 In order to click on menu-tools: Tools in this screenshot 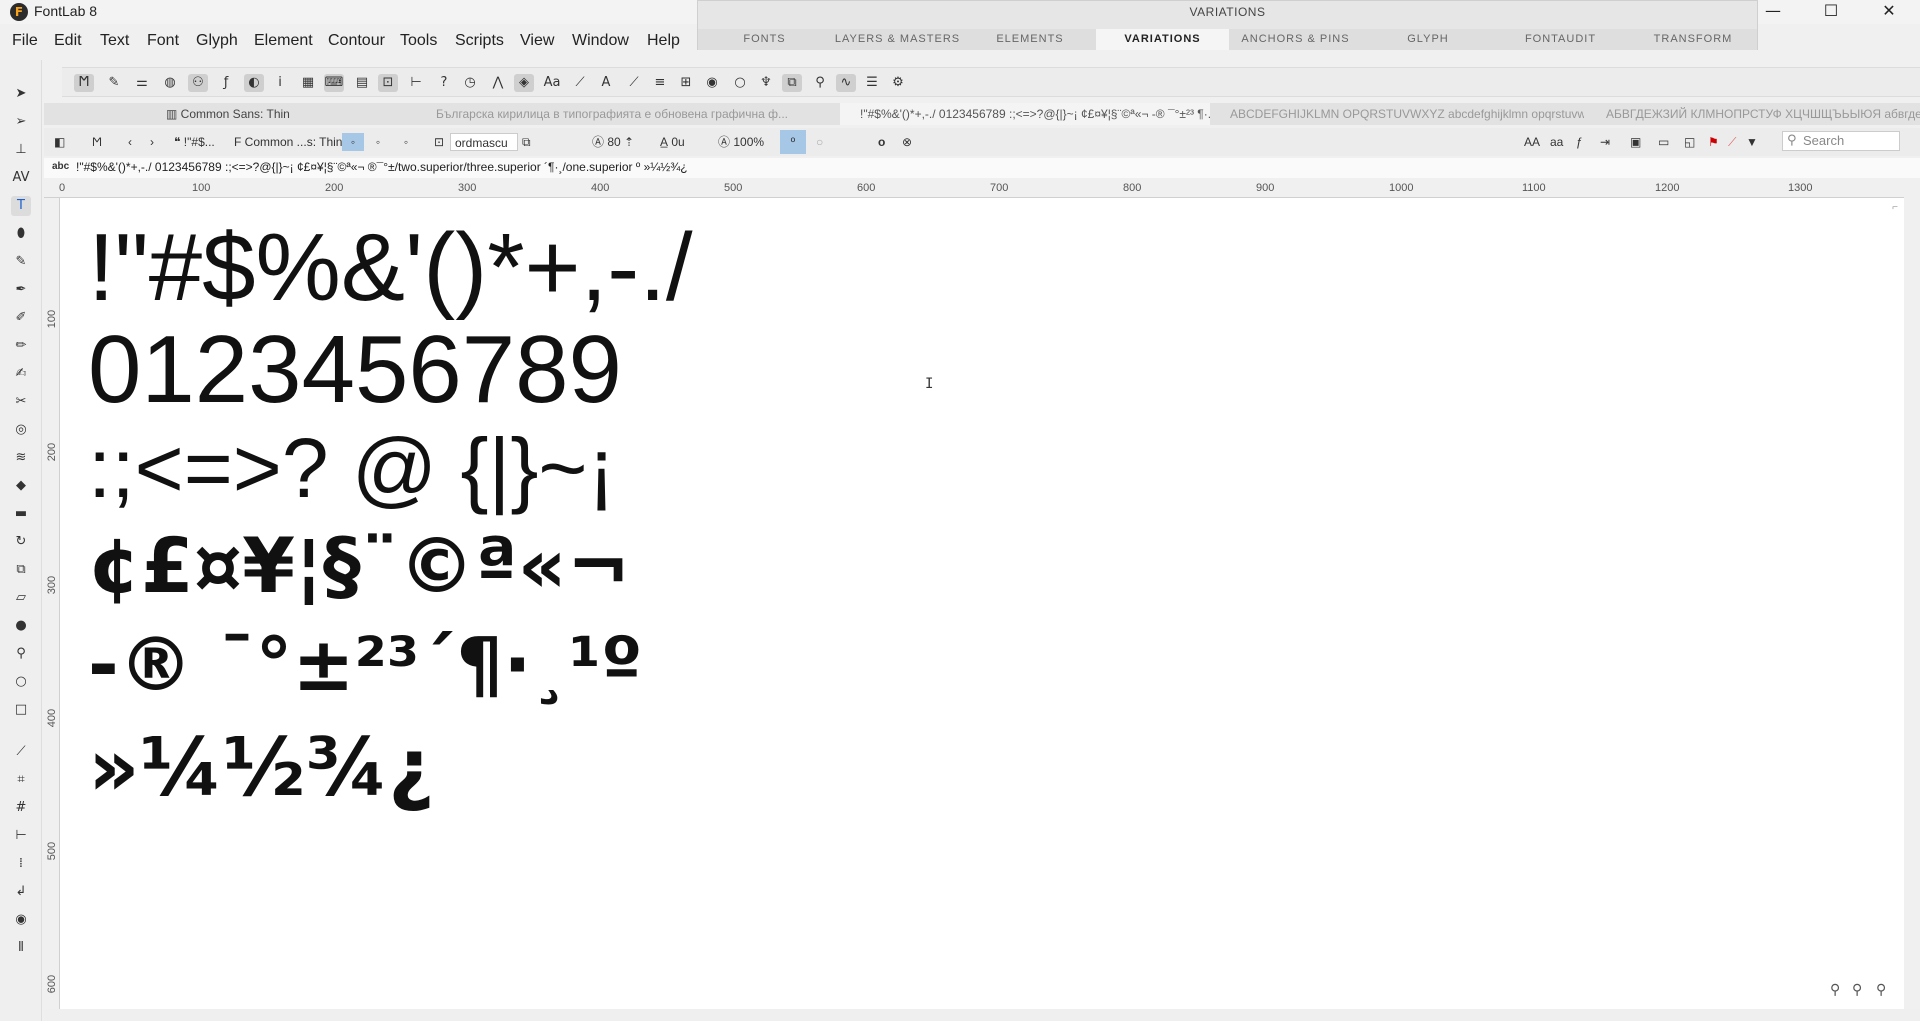, I will do `click(418, 41)`.